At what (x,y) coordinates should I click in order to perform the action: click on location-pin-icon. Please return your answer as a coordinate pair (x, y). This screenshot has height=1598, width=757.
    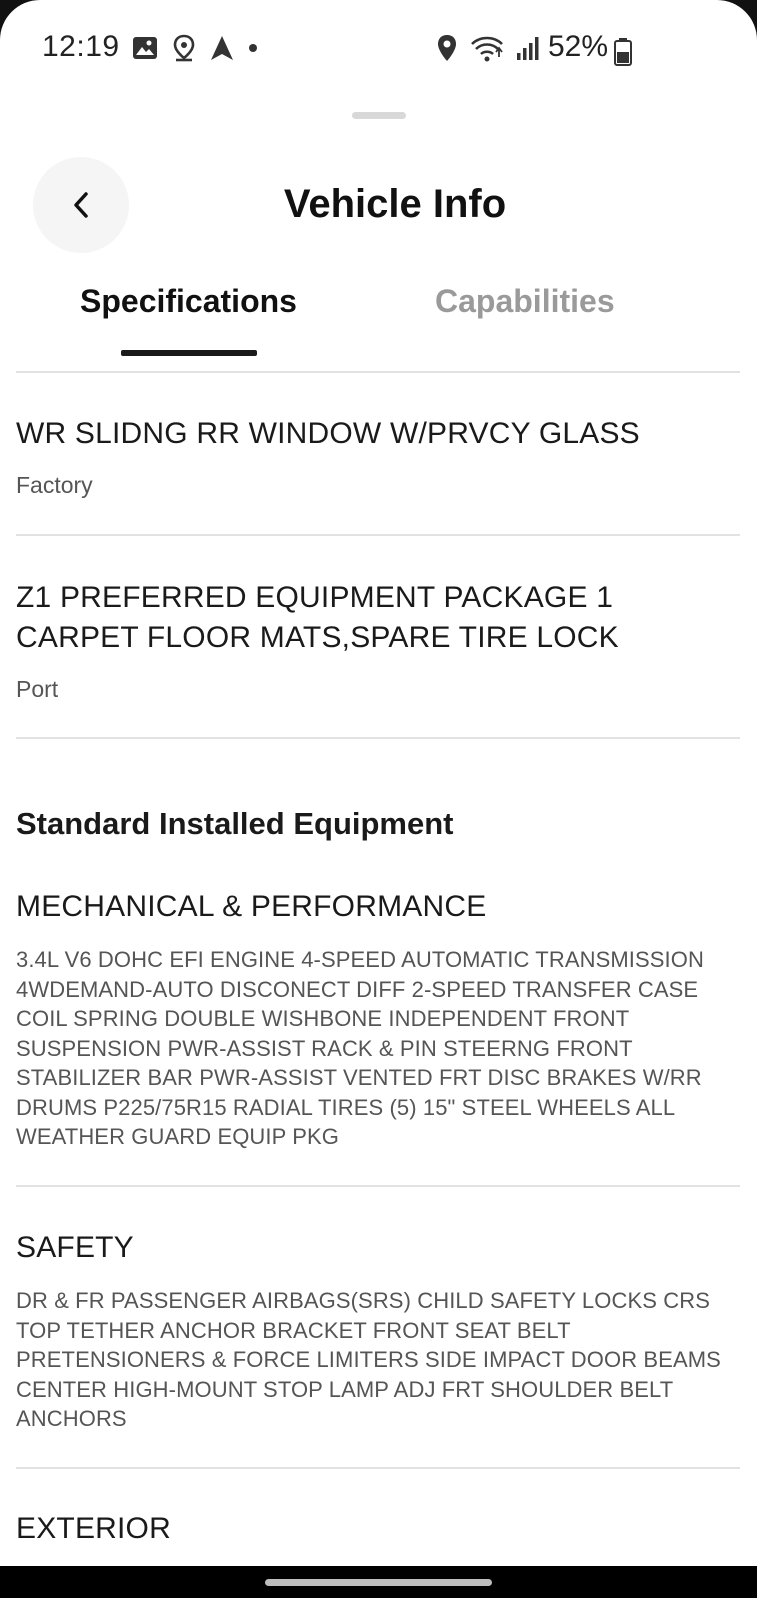
    Looking at the image, I should click on (184, 48).